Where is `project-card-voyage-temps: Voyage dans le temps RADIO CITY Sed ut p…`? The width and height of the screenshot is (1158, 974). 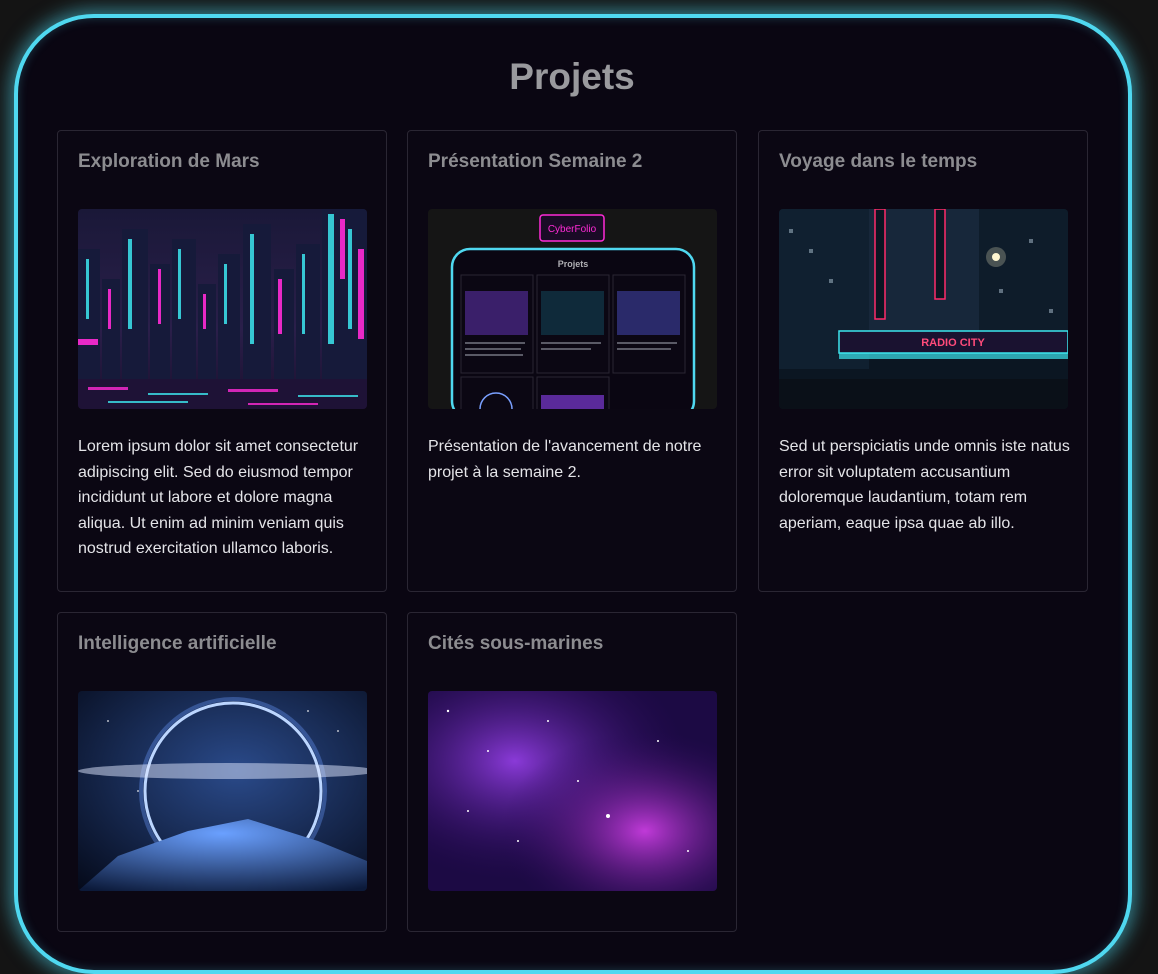
project-card-voyage-temps: Voyage dans le temps RADIO CITY Sed ut p… is located at coordinates (923, 361).